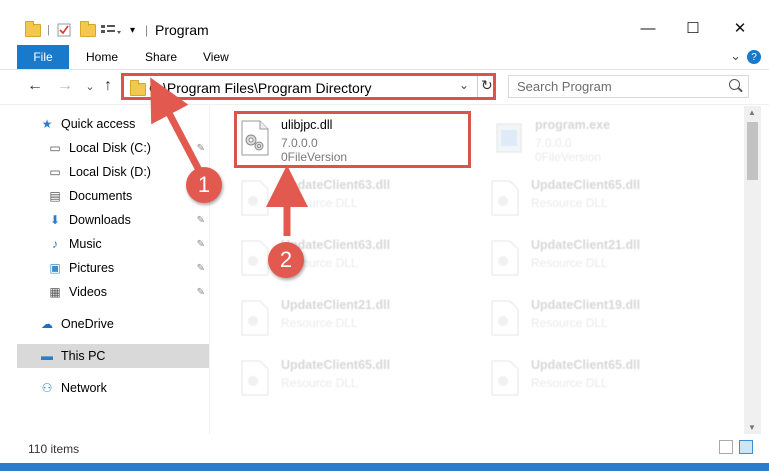 Image resolution: width=769 pixels, height=471 pixels. What do you see at coordinates (648, 28) in the screenshot?
I see `minimize-button: —` at bounding box center [648, 28].